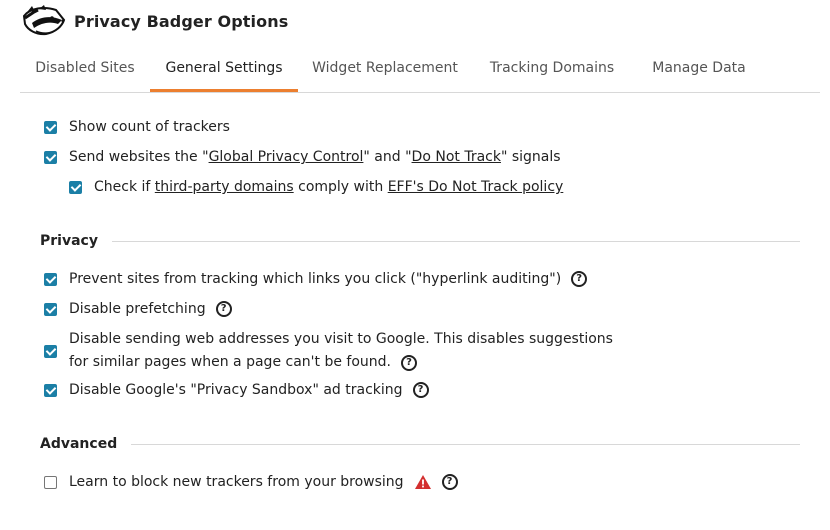 The height and width of the screenshot is (530, 830). Describe the element at coordinates (50, 482) in the screenshot. I see `learn-trackers-checkbox` at that location.